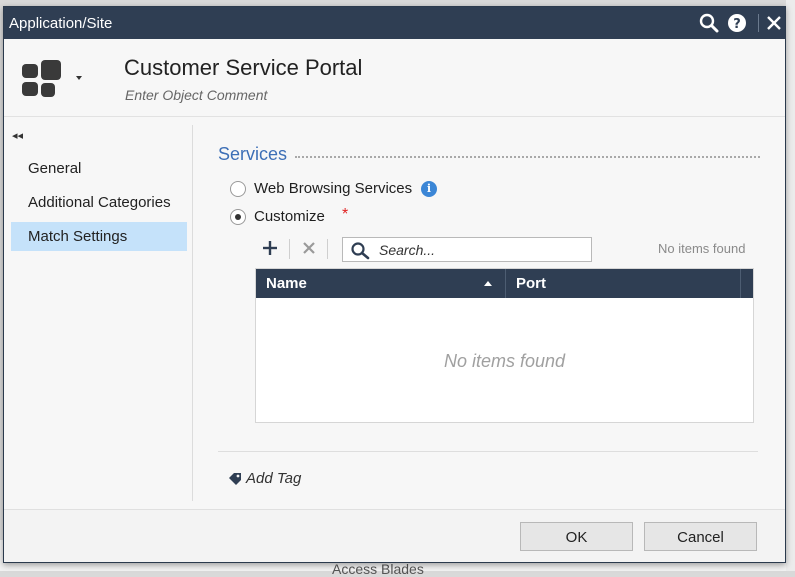 The width and height of the screenshot is (795, 577). I want to click on customize-label: Customize, so click(289, 217).